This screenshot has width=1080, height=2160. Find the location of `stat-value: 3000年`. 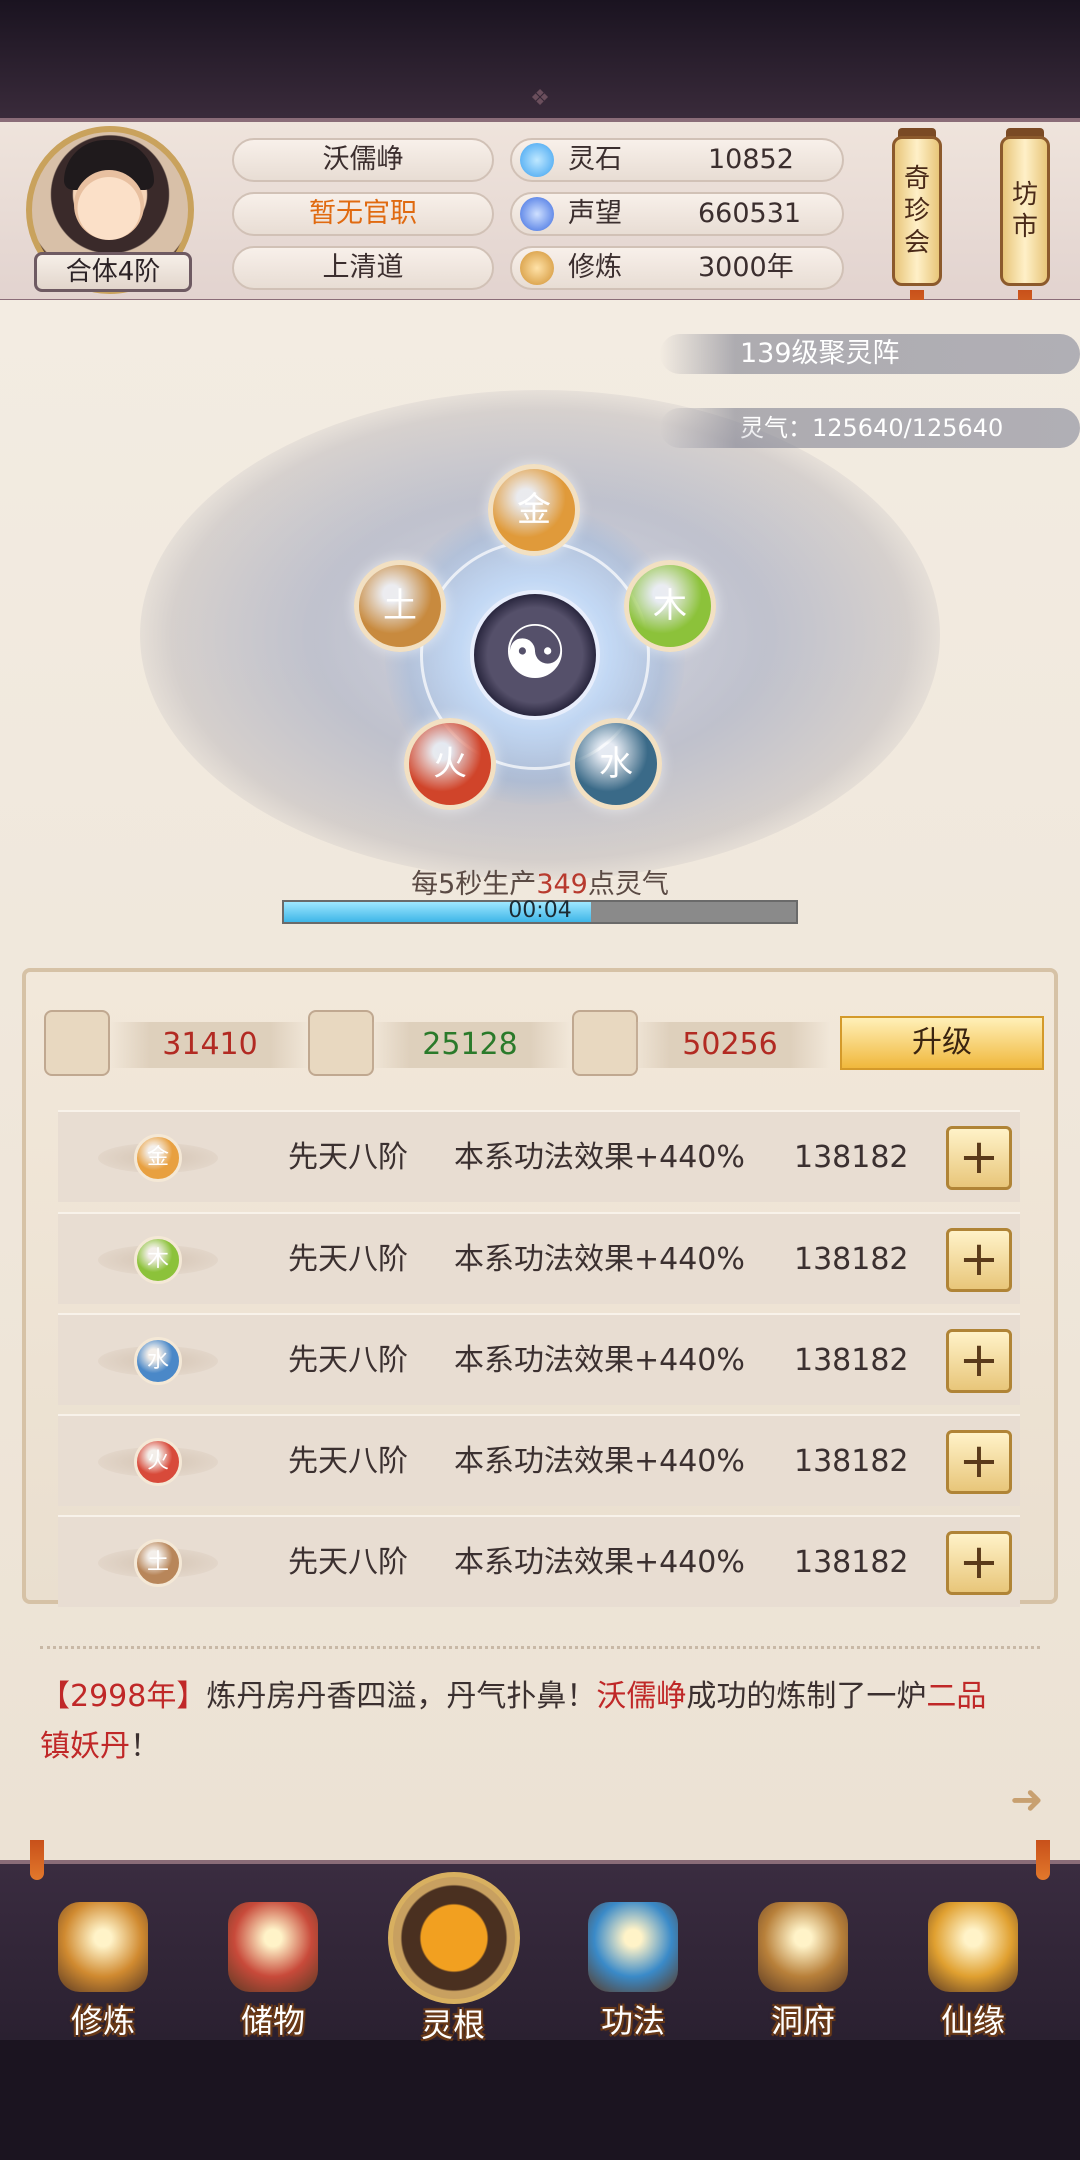

stat-value: 3000年 is located at coordinates (746, 267).